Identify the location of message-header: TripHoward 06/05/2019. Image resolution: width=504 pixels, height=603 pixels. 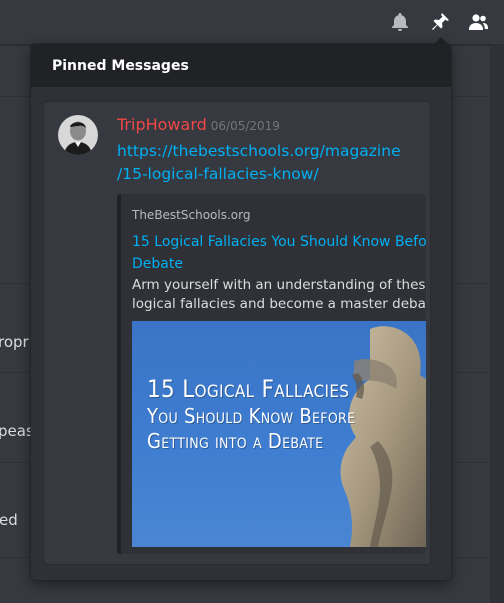
(198, 124).